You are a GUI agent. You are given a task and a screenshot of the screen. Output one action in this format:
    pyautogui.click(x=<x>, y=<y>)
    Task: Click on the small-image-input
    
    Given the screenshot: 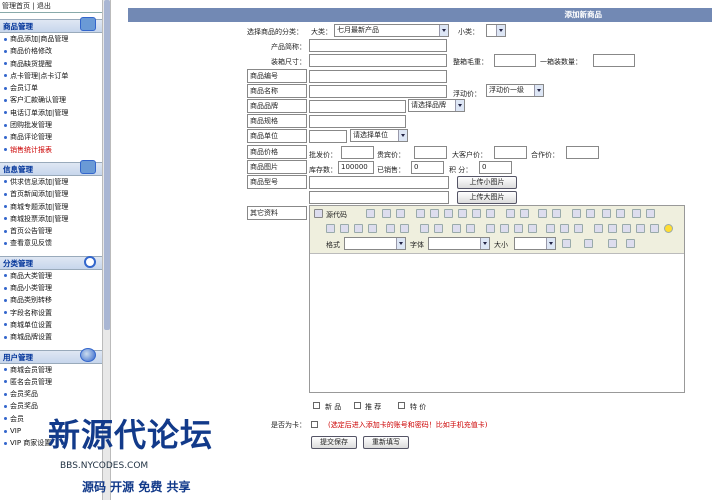 What is the action you would take?
    pyautogui.click(x=379, y=182)
    